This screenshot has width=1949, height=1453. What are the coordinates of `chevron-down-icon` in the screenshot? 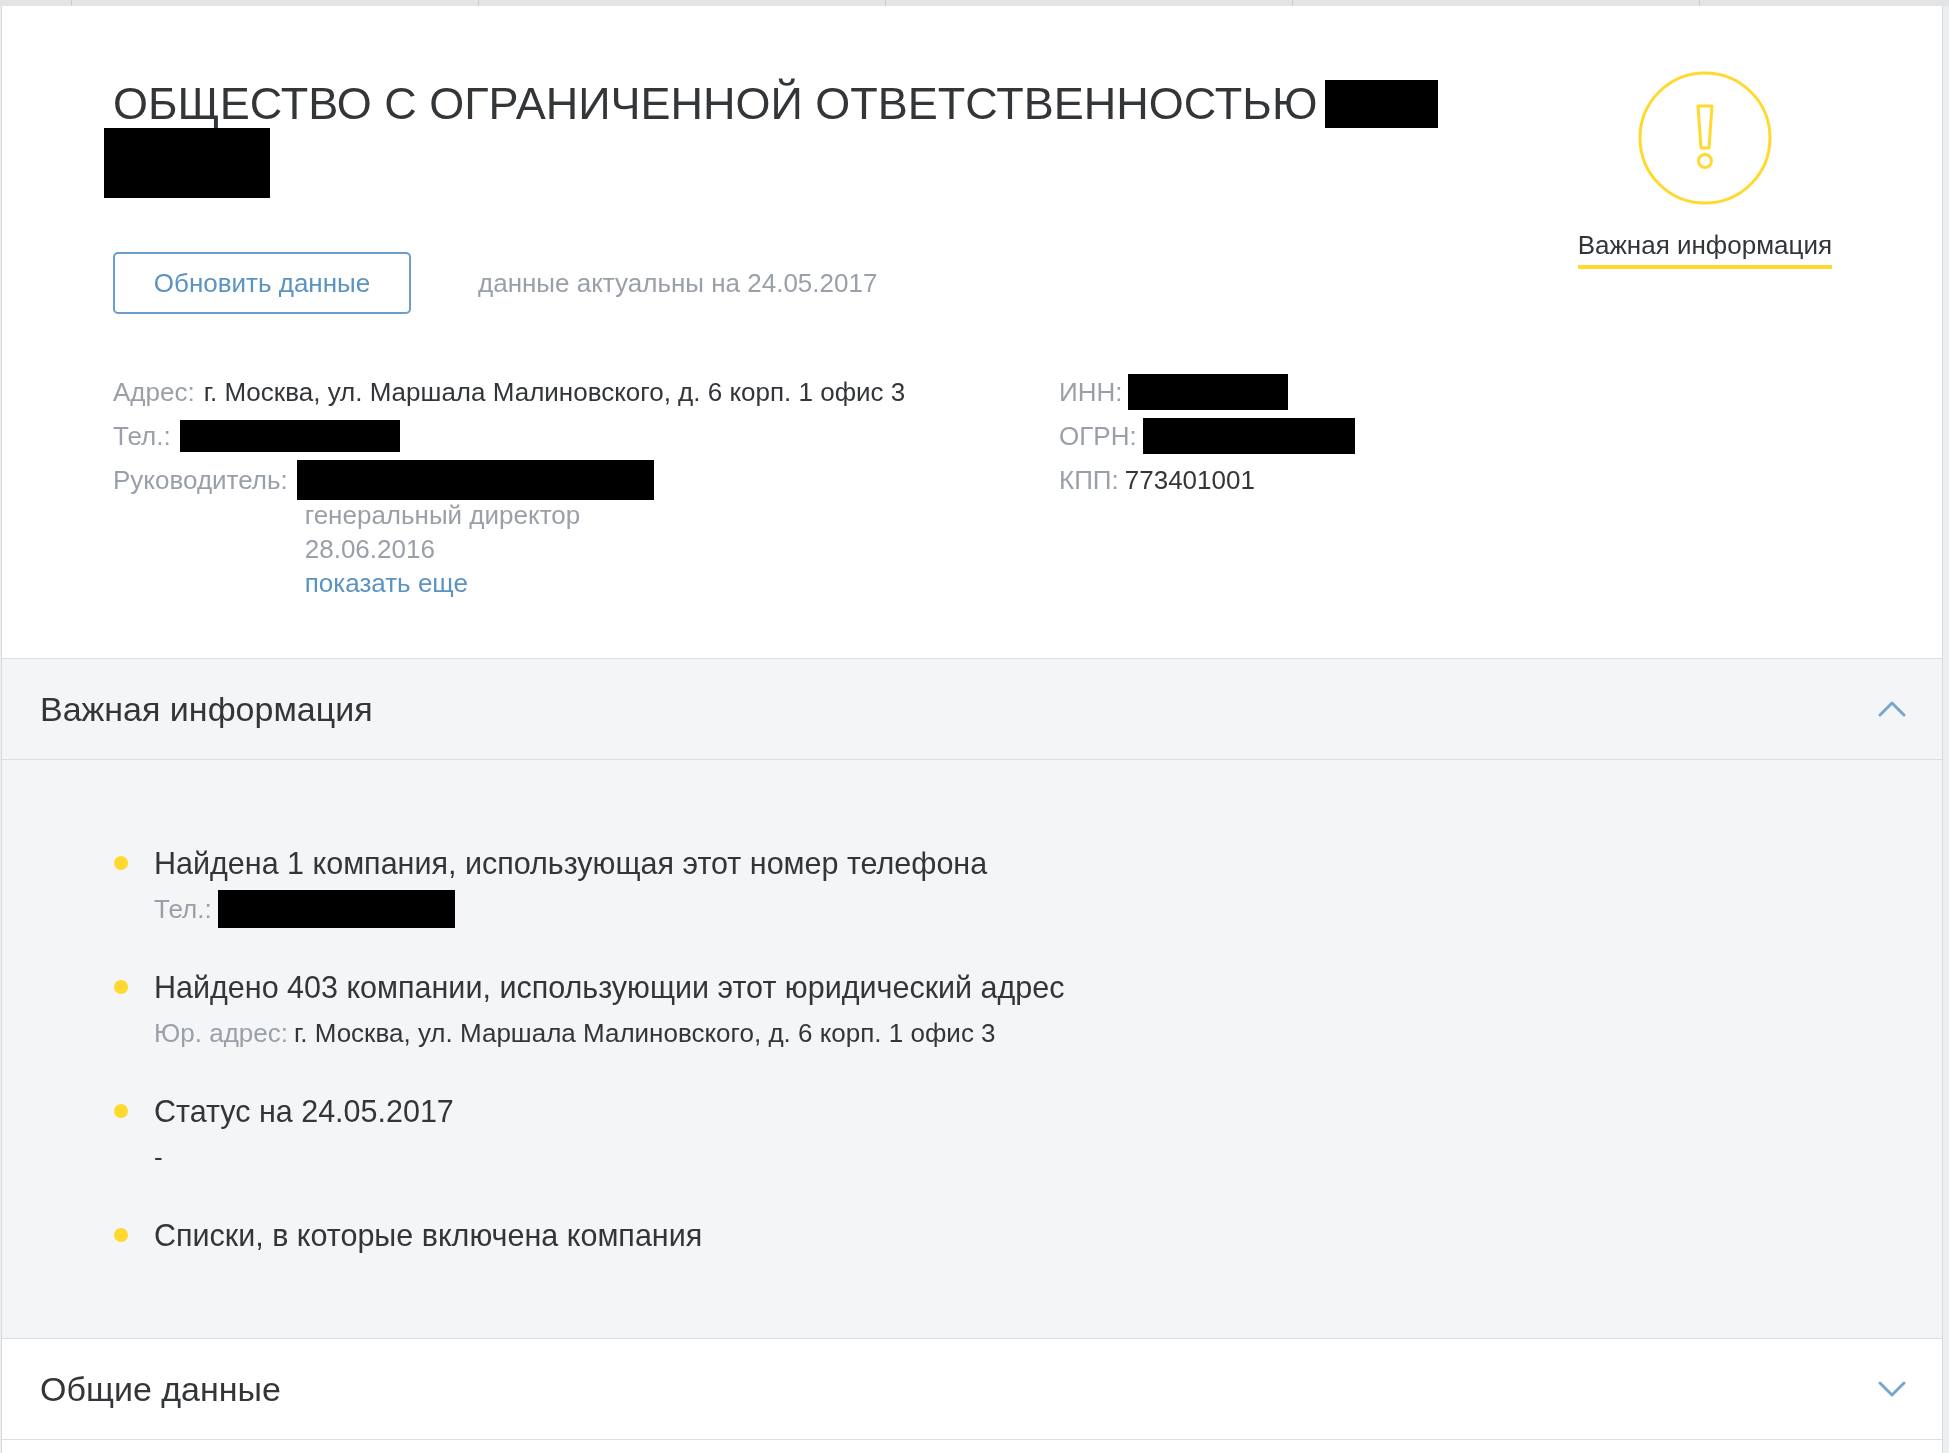 It's located at (1892, 1389).